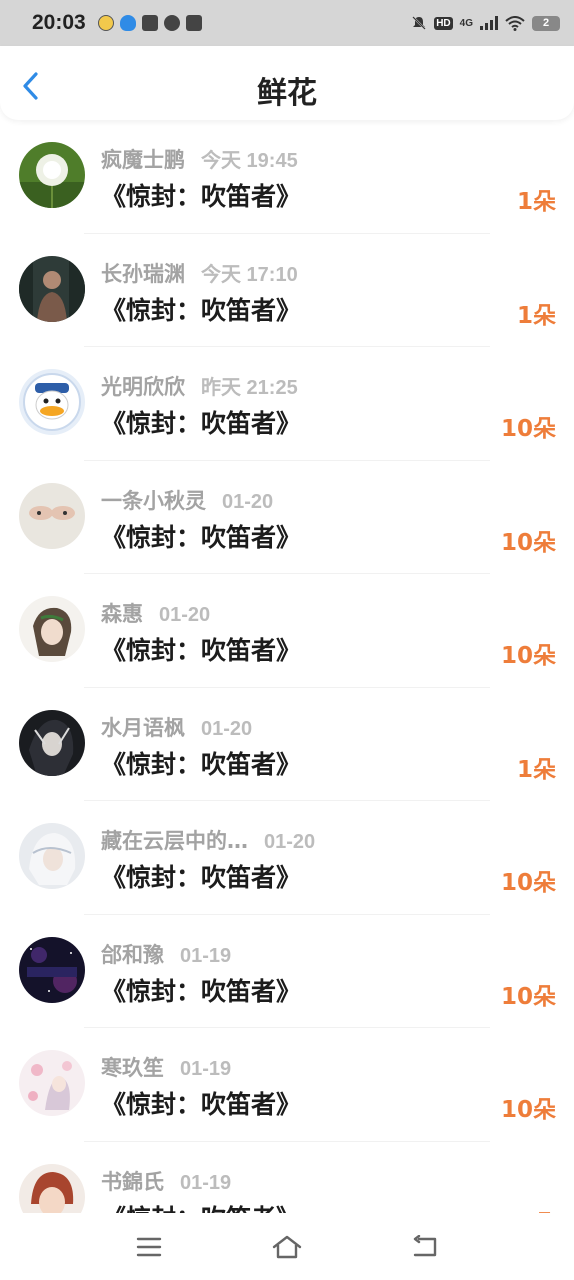 Image resolution: width=574 pixels, height=1280 pixels. I want to click on sakura-avatar-image, so click(52, 1083).